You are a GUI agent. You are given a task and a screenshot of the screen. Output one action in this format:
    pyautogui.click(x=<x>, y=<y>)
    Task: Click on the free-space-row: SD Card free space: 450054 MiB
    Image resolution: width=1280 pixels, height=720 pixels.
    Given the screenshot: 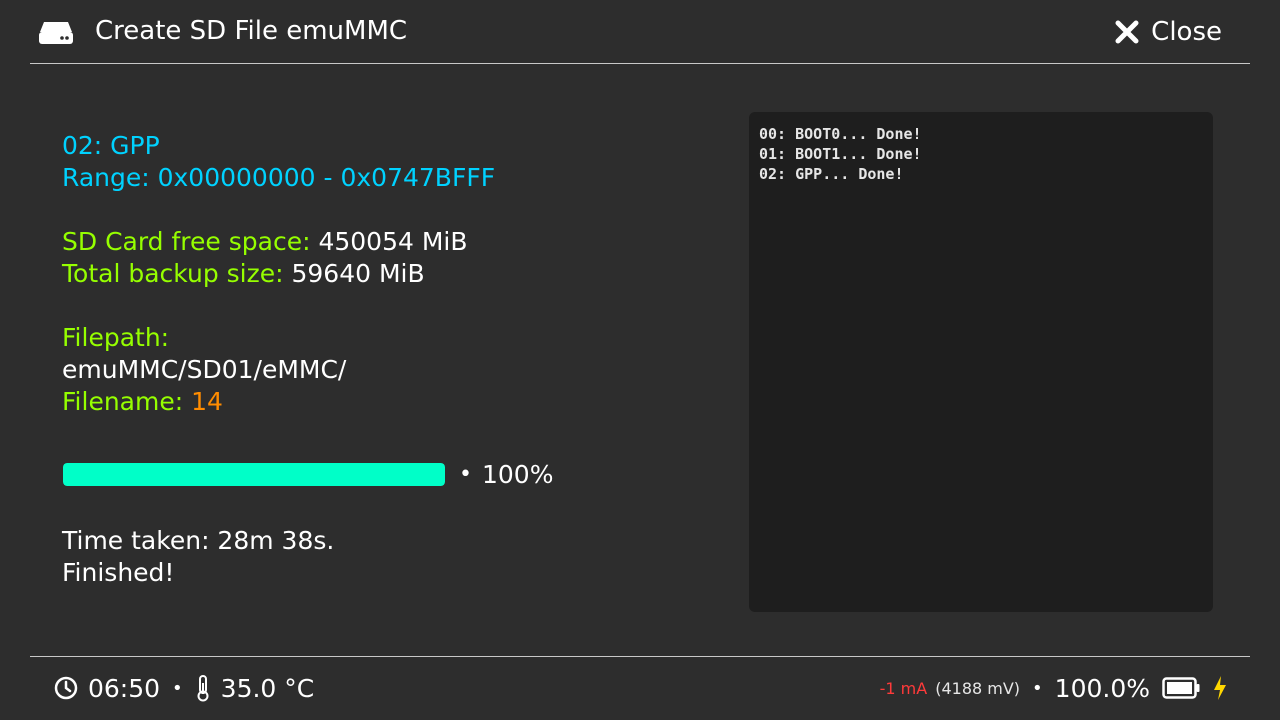 What is the action you would take?
    pyautogui.click(x=278, y=242)
    